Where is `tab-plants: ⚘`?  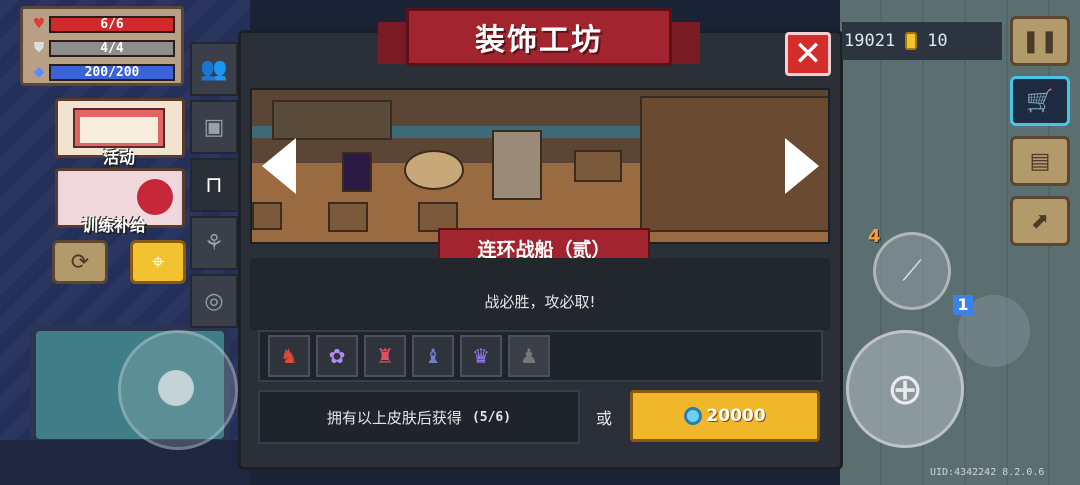 tab-plants: ⚘ is located at coordinates (214, 243).